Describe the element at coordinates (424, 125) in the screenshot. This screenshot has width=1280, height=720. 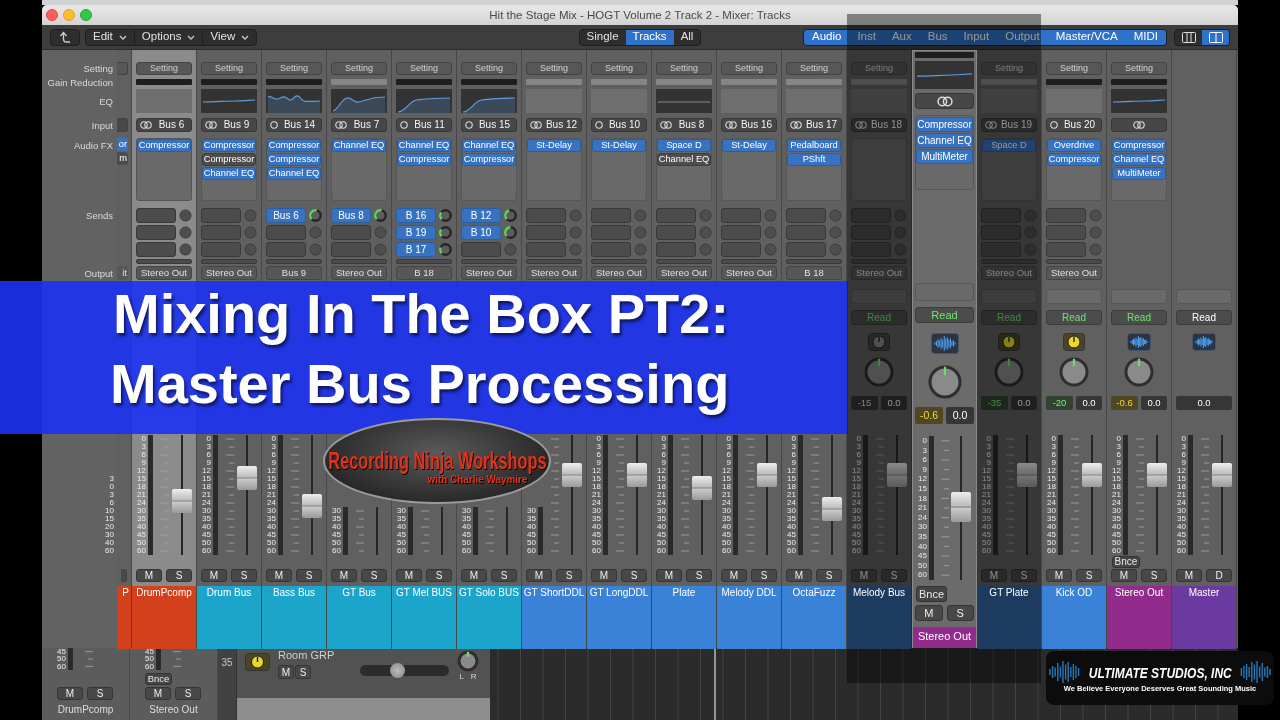
I see `source-selector: Bus 11` at that location.